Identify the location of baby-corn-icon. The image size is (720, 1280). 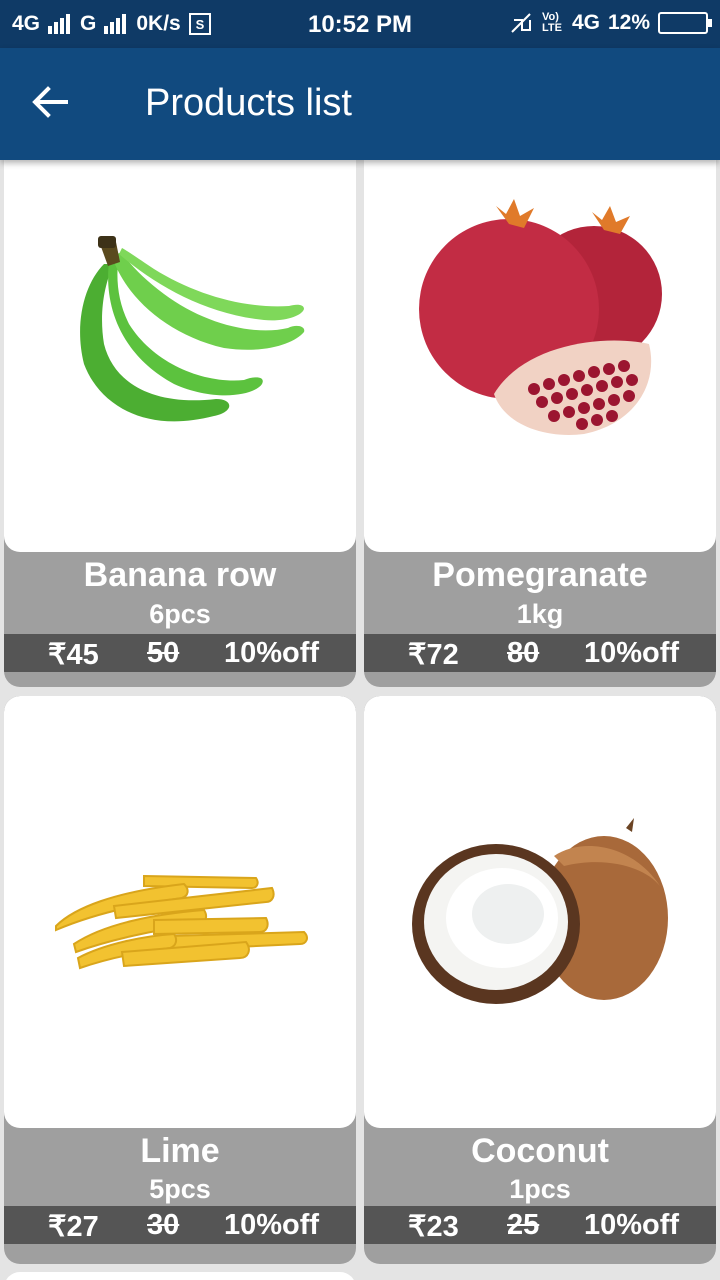
(181, 922).